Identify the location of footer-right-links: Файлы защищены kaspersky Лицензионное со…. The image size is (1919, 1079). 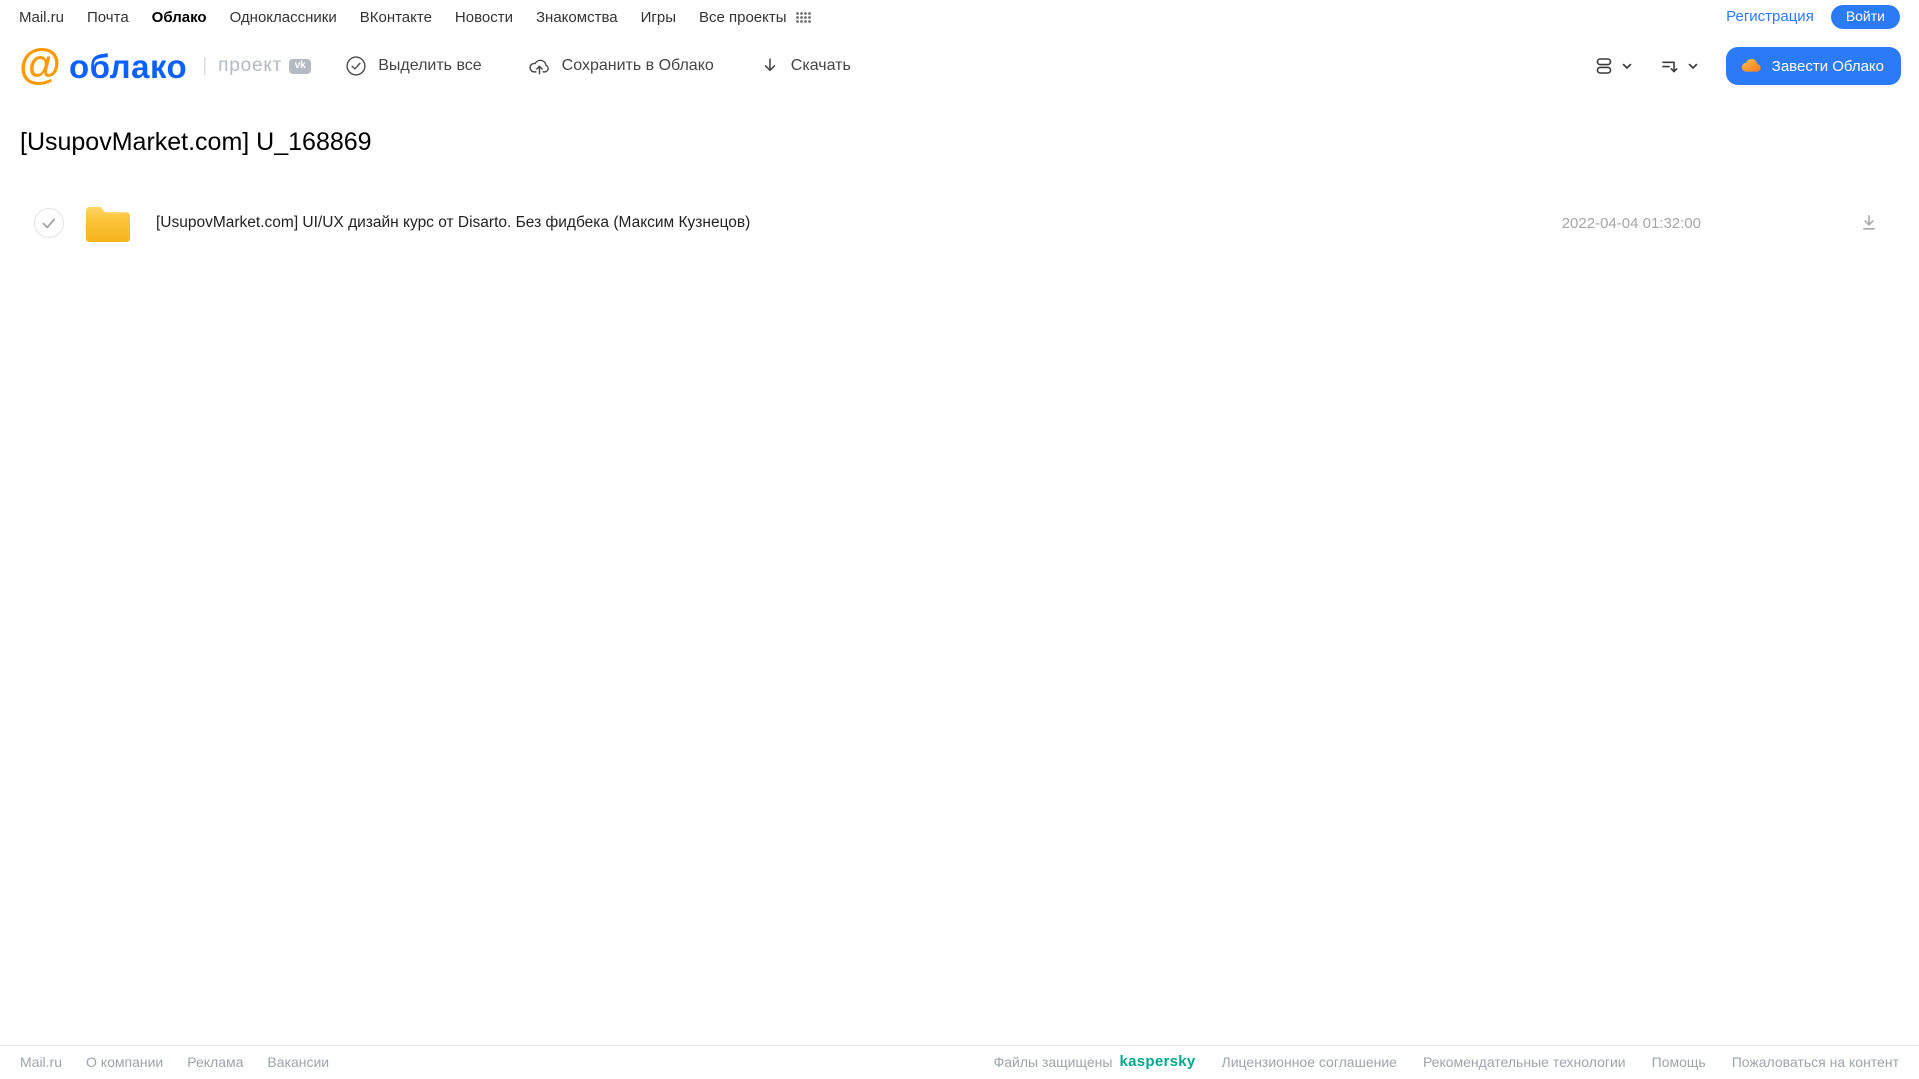
(1446, 1061).